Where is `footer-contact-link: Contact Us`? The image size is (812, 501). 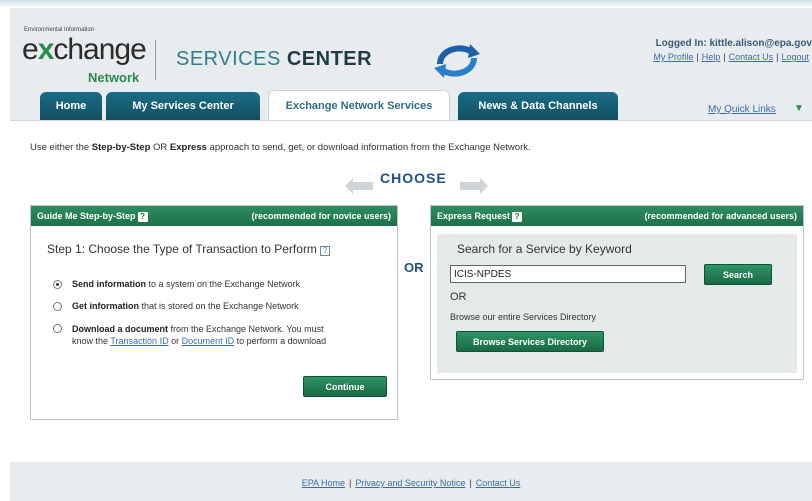
footer-contact-link: Contact Us is located at coordinates (498, 483).